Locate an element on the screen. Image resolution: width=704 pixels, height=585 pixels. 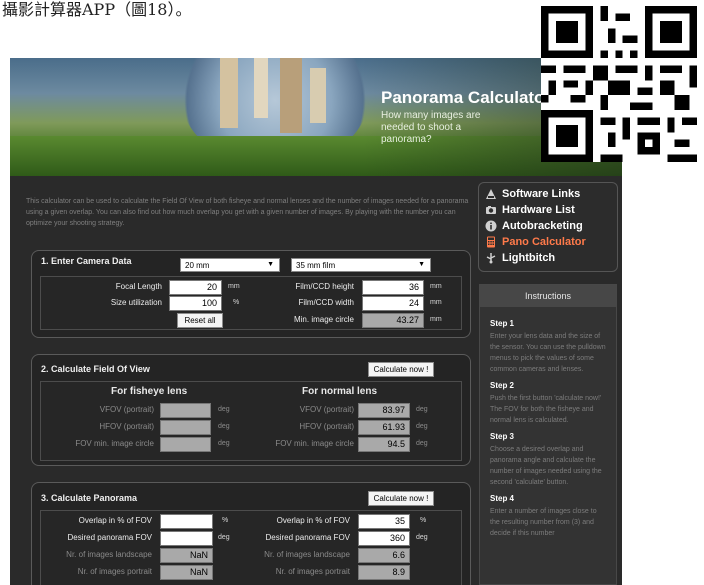
nav-item-autobracketing: Autobracketing is located at coordinates (548, 226).